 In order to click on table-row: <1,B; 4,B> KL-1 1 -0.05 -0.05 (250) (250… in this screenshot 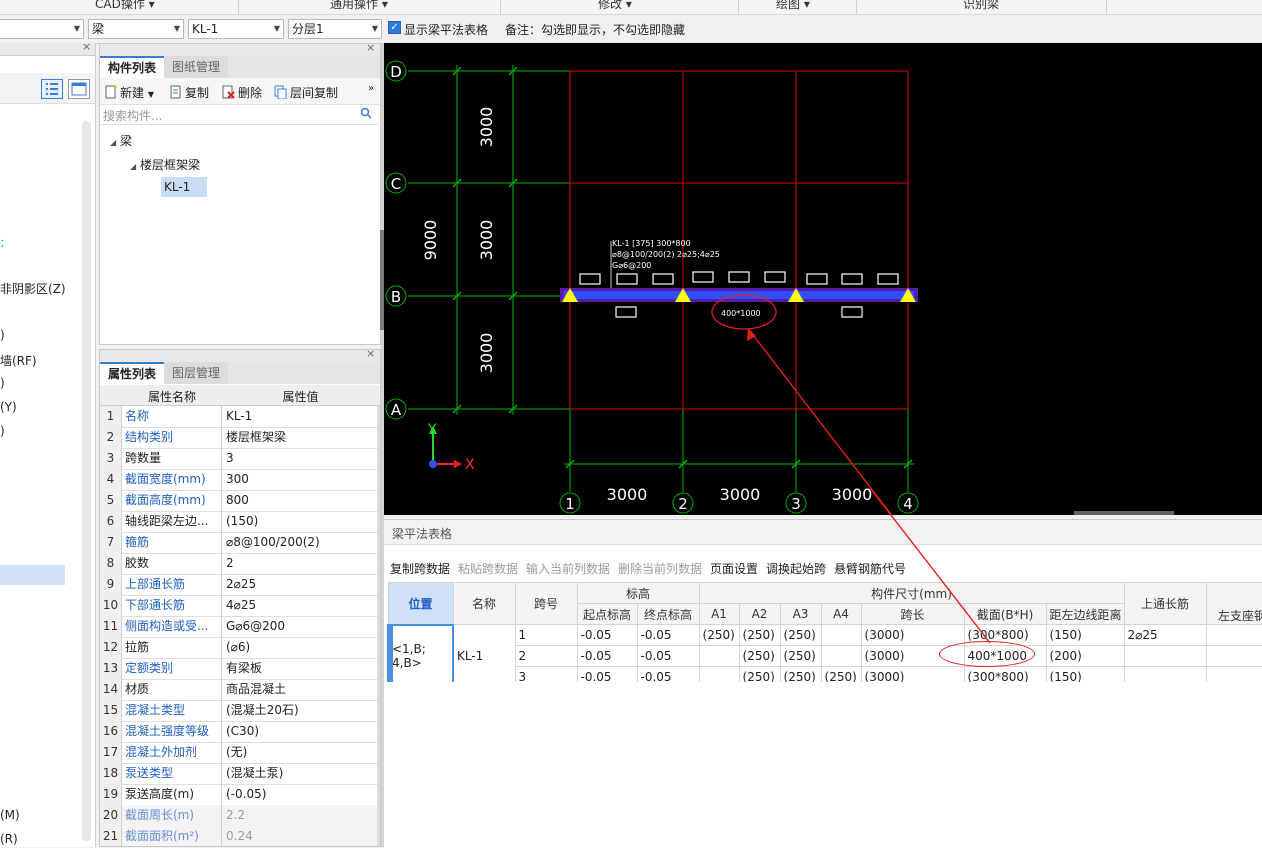, I will do `click(824, 652)`.